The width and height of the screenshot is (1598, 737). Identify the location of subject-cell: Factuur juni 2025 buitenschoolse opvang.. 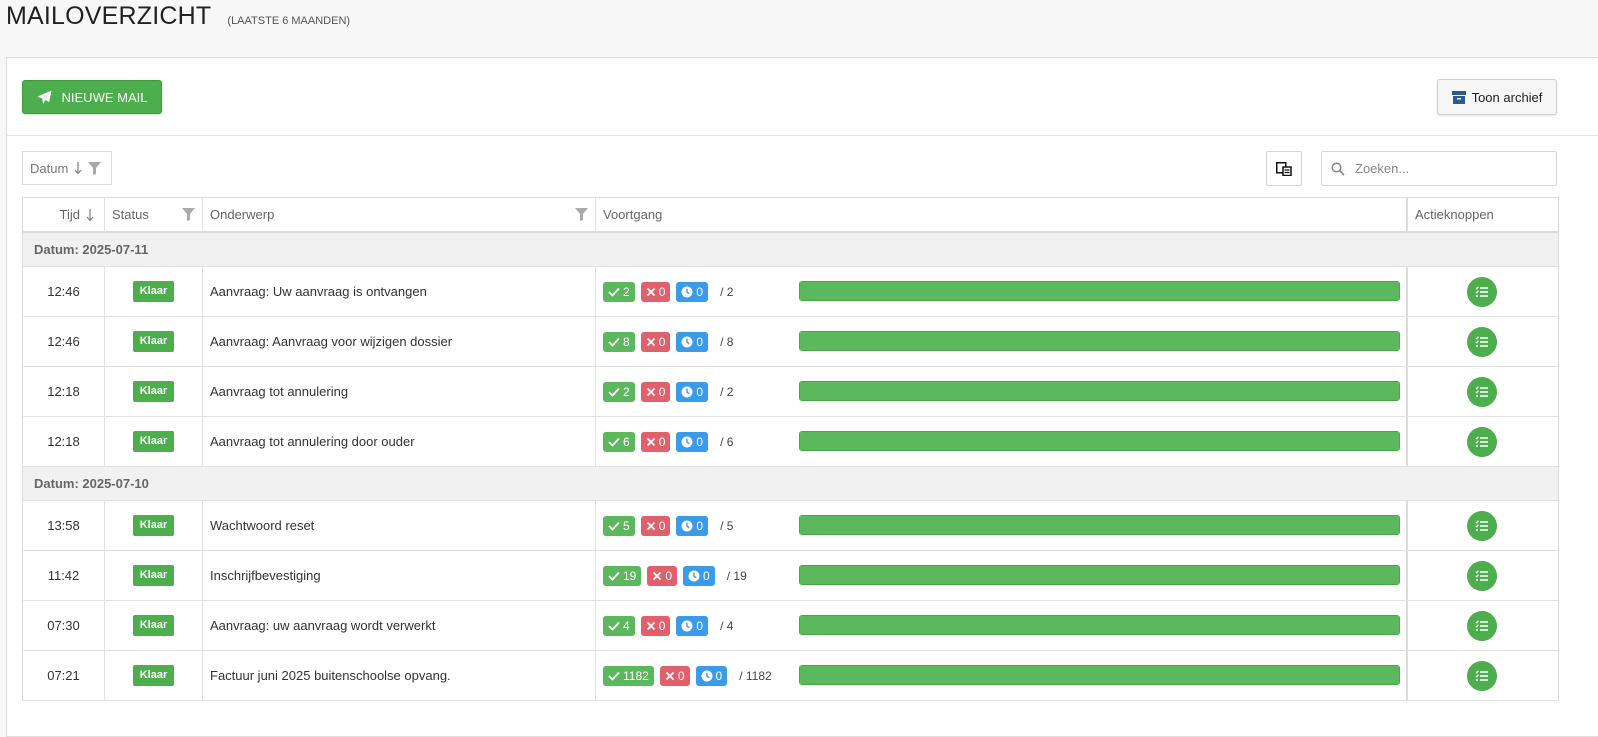
(399, 675).